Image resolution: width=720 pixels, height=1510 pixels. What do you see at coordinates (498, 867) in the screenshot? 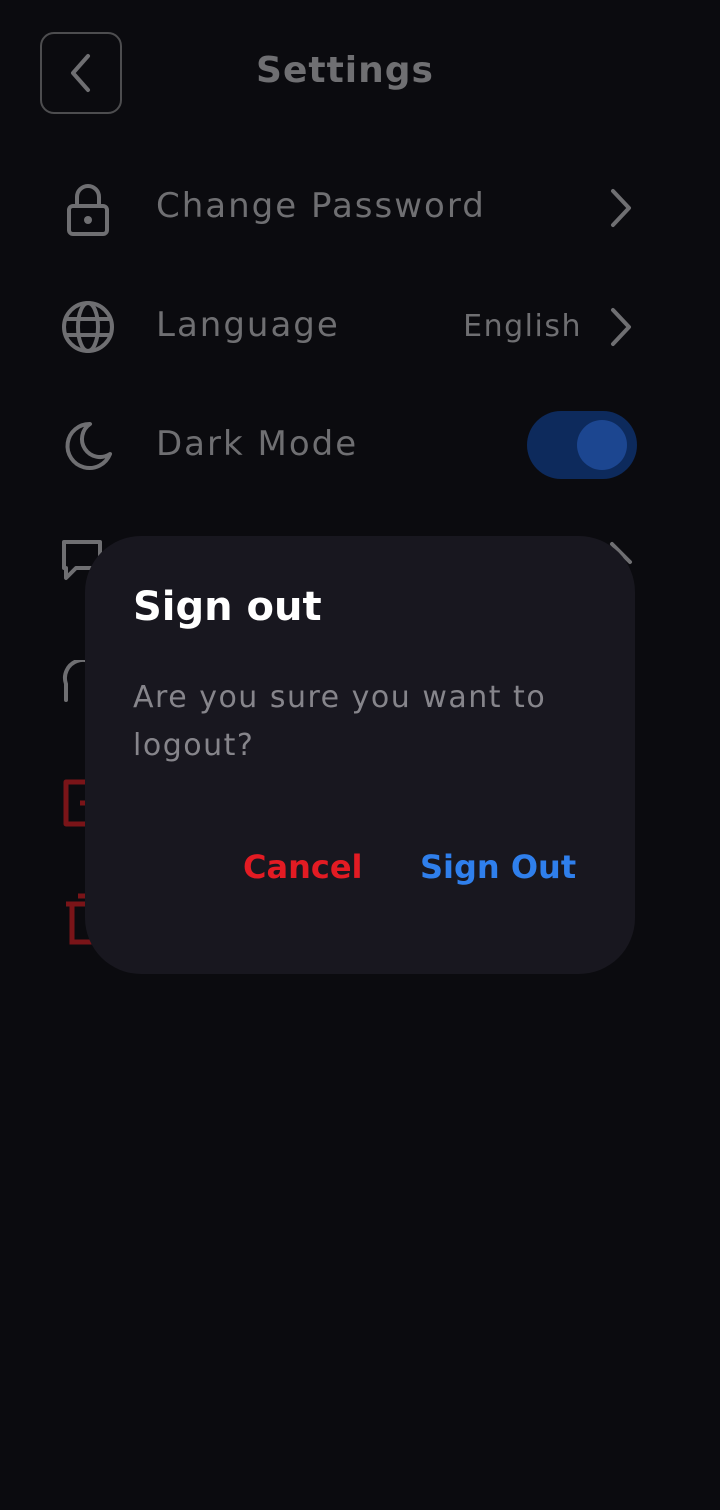
I see `sign-out-button: Sign Out` at bounding box center [498, 867].